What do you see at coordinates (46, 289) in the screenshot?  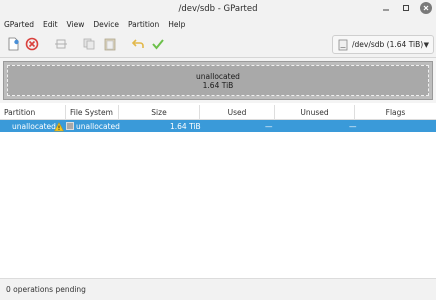 I see `status-text: 0 operations pending` at bounding box center [46, 289].